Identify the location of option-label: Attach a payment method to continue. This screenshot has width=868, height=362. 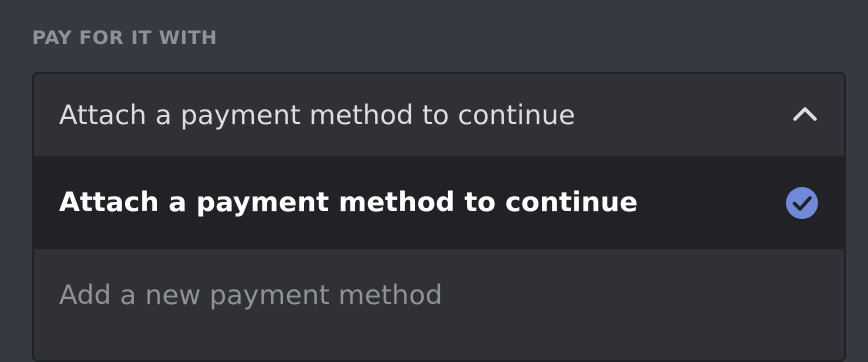
(348, 202).